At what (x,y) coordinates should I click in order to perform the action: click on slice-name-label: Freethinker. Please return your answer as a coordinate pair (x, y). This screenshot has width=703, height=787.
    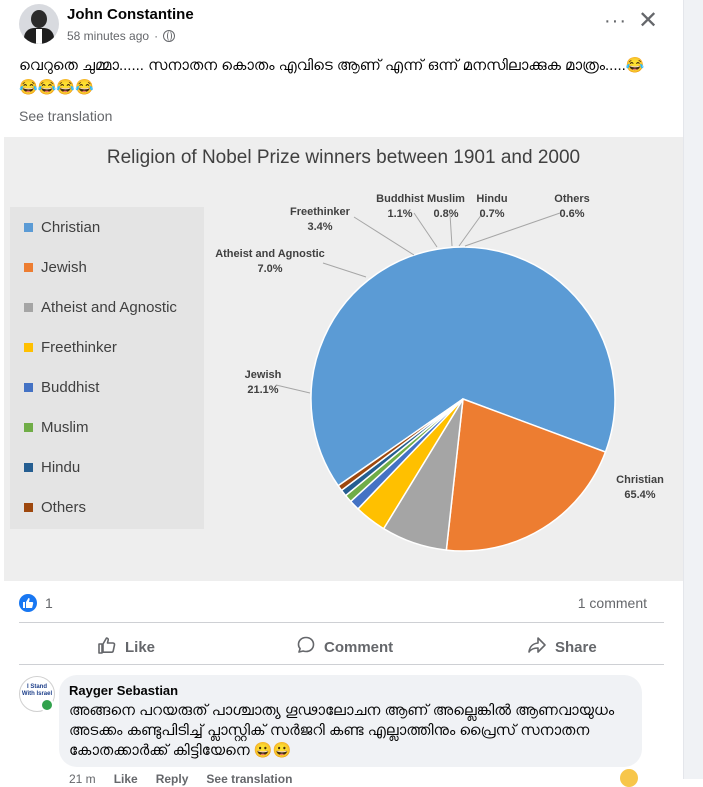
    Looking at the image, I should click on (320, 212).